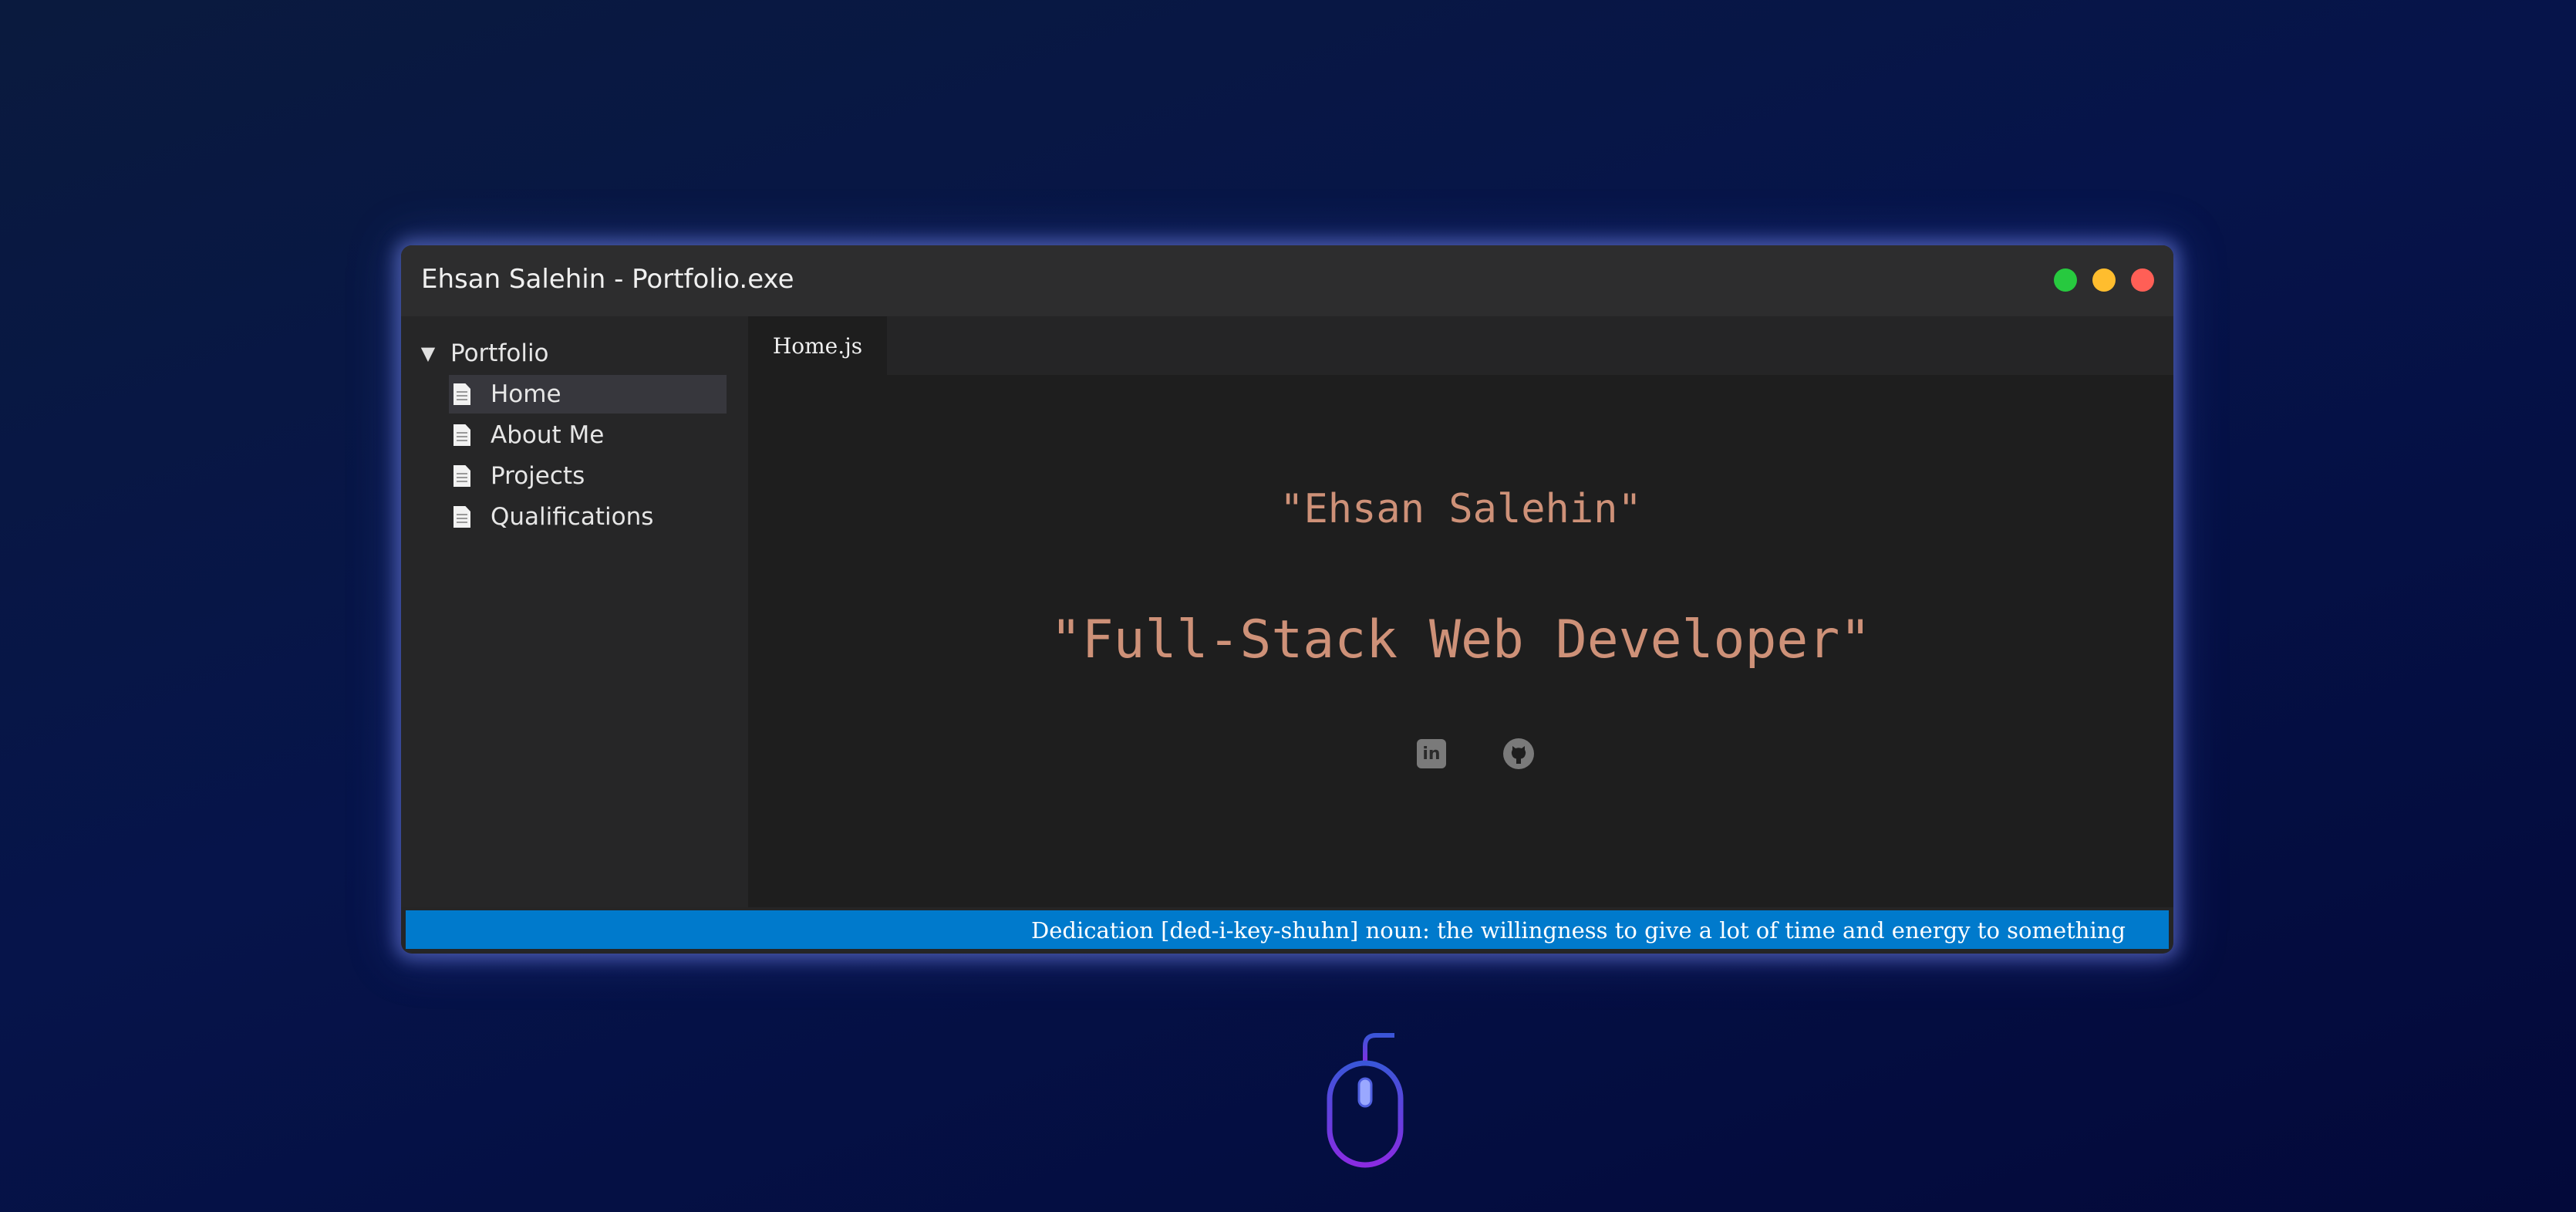 Image resolution: width=2576 pixels, height=1212 pixels. What do you see at coordinates (572, 517) in the screenshot?
I see `sidebar-item-label: Qualifications` at bounding box center [572, 517].